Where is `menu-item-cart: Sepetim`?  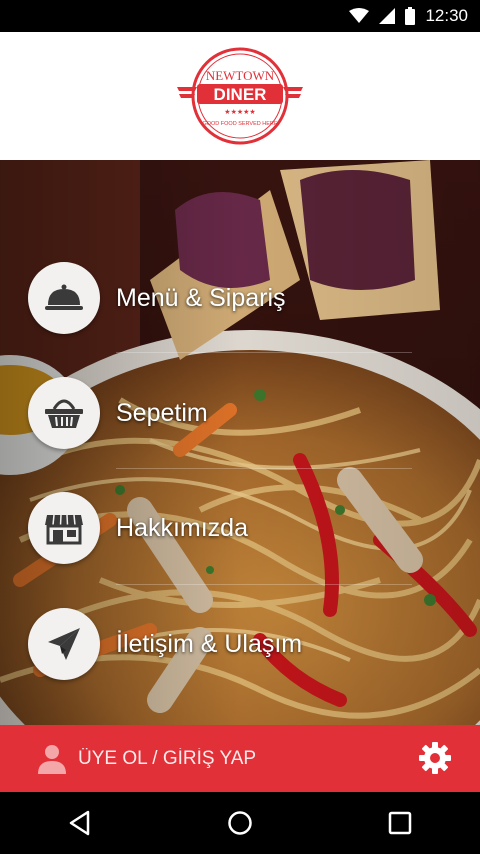
menu-item-cart: Sepetim is located at coordinates (248, 413).